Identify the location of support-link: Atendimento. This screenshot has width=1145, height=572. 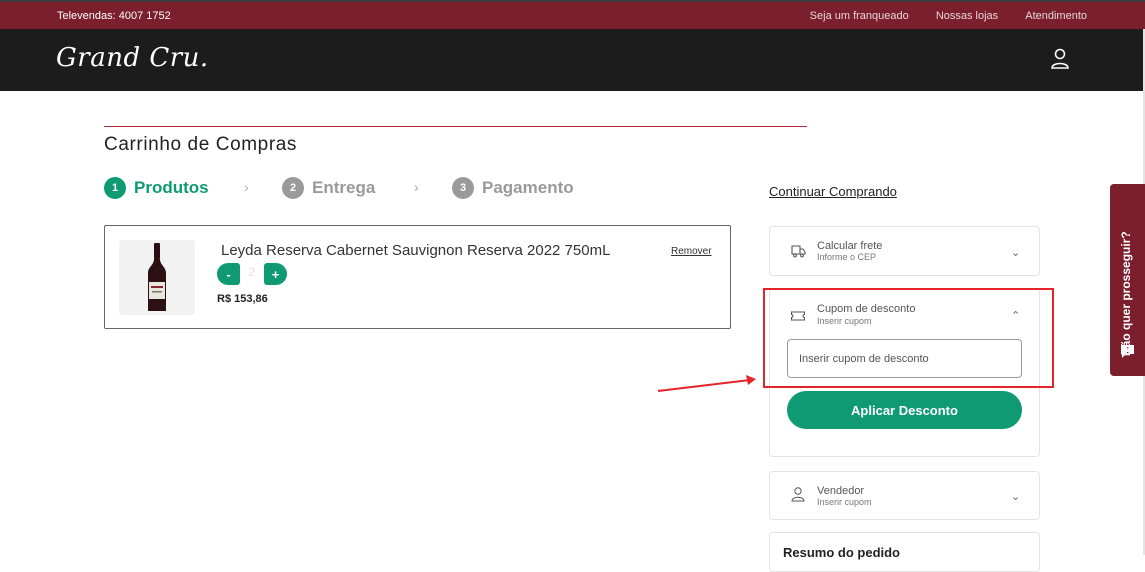
(1056, 16).